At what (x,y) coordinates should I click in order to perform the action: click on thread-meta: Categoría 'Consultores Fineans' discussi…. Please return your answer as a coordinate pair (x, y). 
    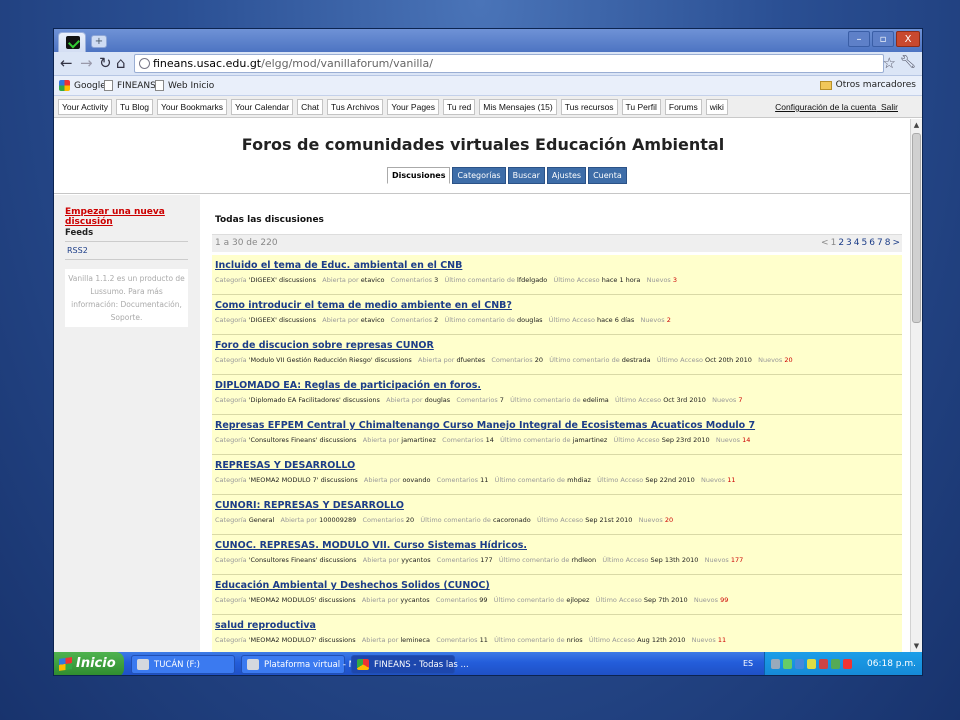
    Looking at the image, I should click on (558, 440).